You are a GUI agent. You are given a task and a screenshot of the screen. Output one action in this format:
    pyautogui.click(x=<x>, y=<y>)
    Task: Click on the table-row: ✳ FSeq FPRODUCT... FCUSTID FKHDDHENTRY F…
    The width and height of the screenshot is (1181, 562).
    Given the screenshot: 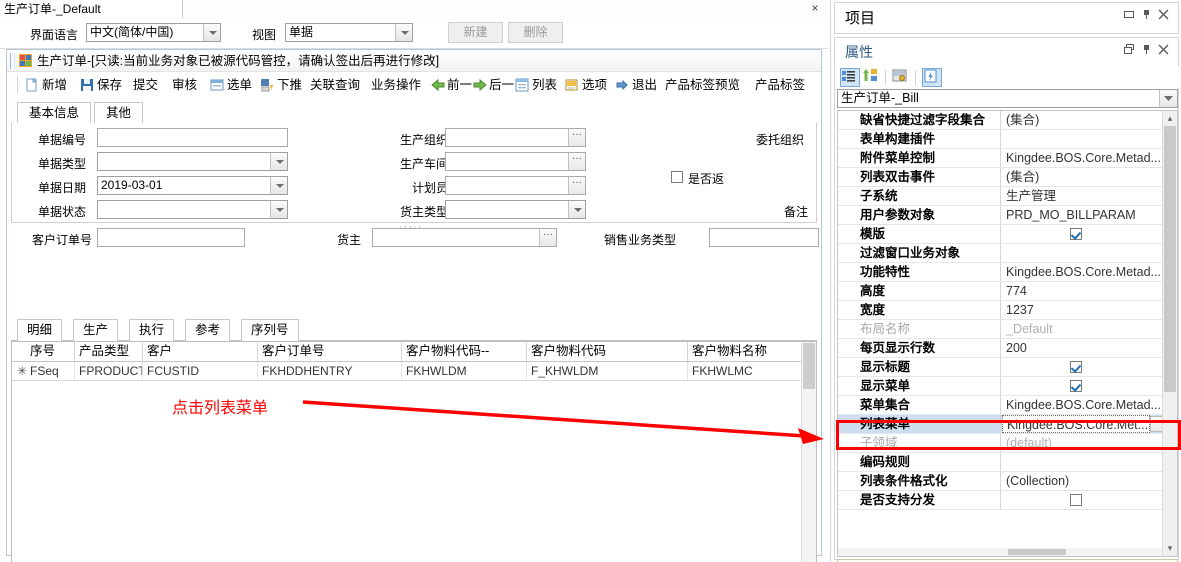 What is the action you would take?
    pyautogui.click(x=414, y=371)
    